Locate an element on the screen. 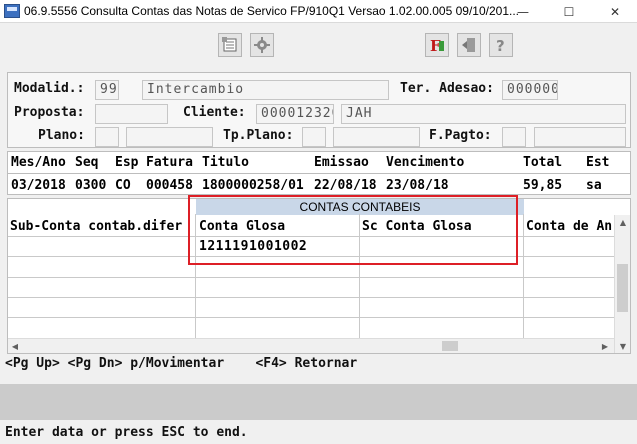 Image resolution: width=637 pixels, height=444 pixels. modalid-code-field: 99 is located at coordinates (107, 90).